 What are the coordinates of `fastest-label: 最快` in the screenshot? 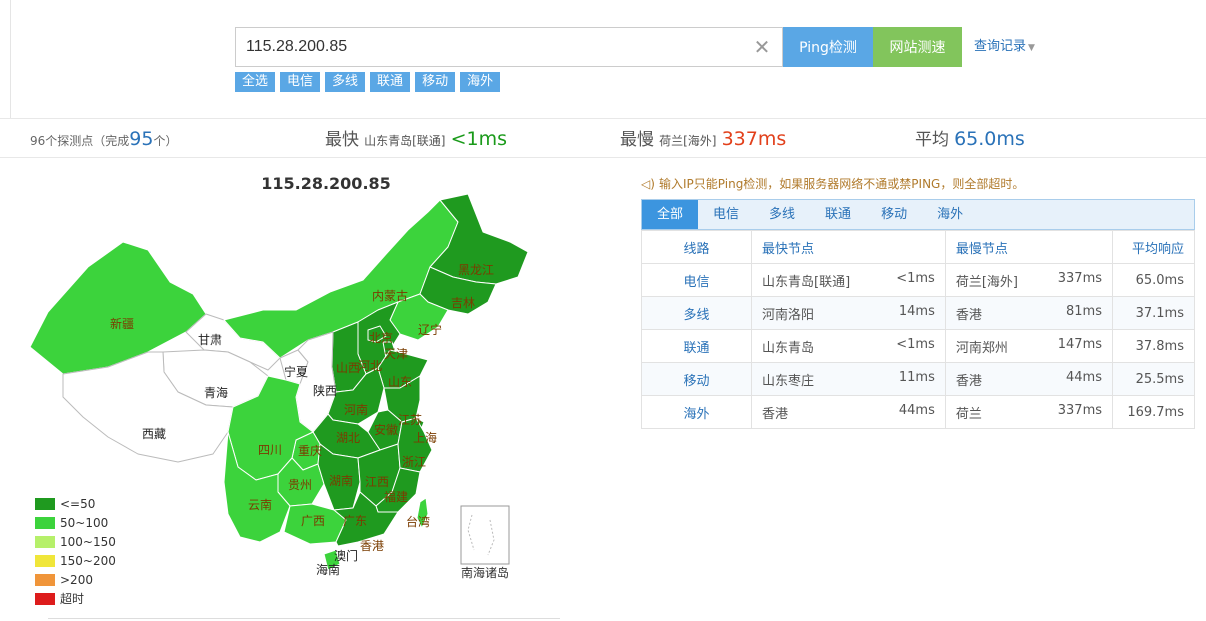 It's located at (342, 140).